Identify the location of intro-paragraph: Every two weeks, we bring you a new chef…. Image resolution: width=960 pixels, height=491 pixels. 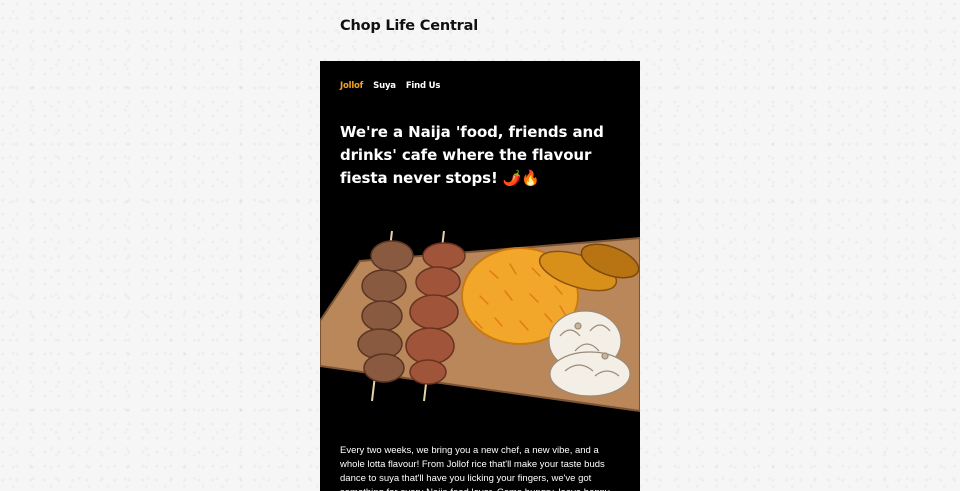
(475, 468).